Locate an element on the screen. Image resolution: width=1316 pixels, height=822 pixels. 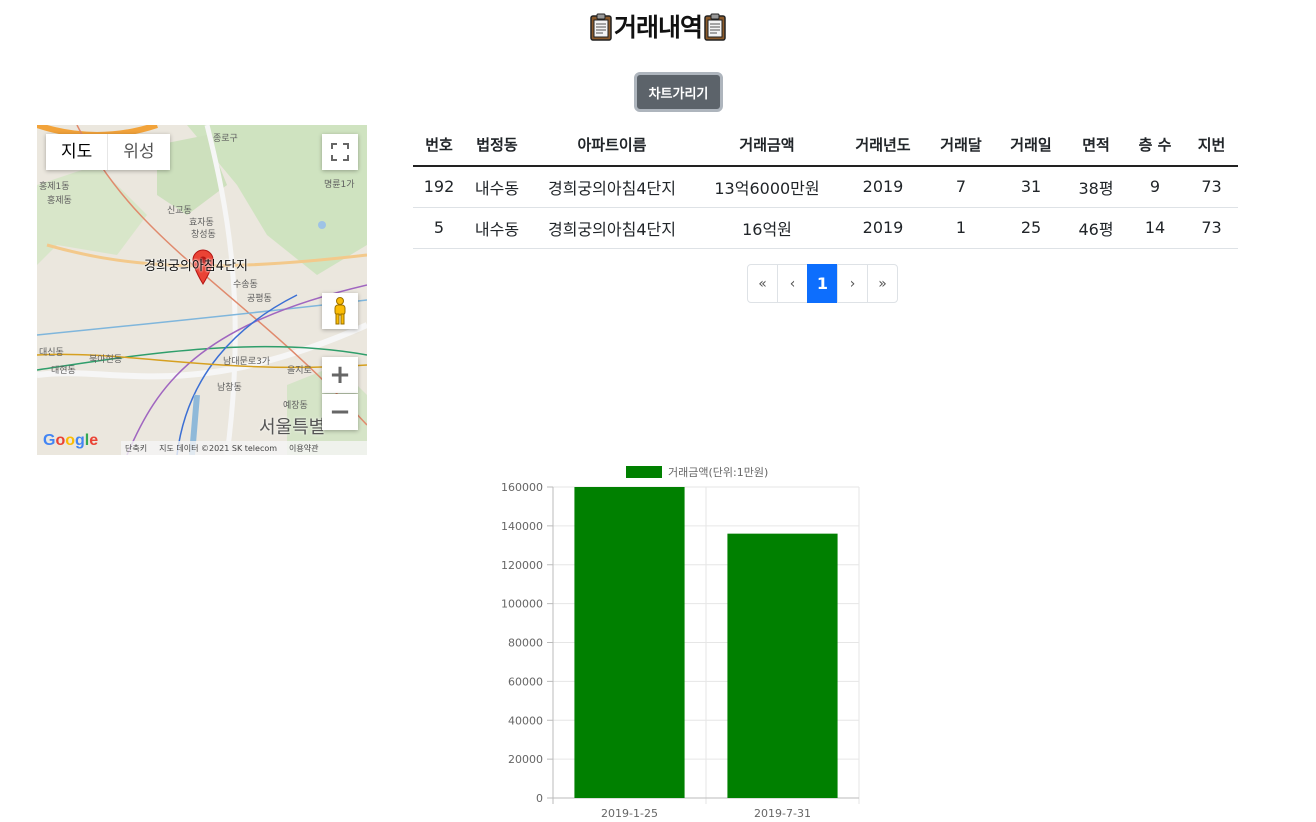
page-current-button: 1 is located at coordinates (822, 283).